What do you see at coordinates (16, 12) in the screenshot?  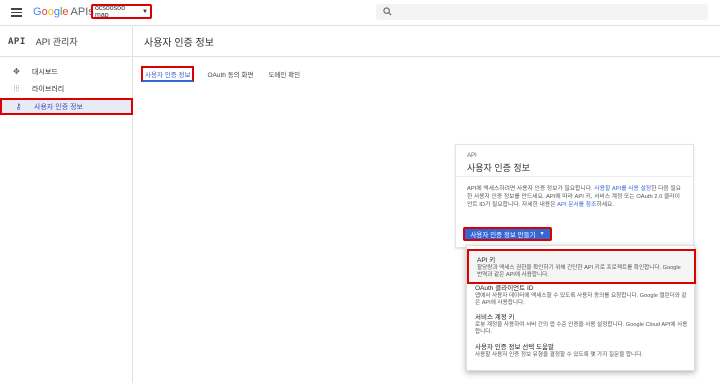 I see `hamburger-menu-icon` at bounding box center [16, 12].